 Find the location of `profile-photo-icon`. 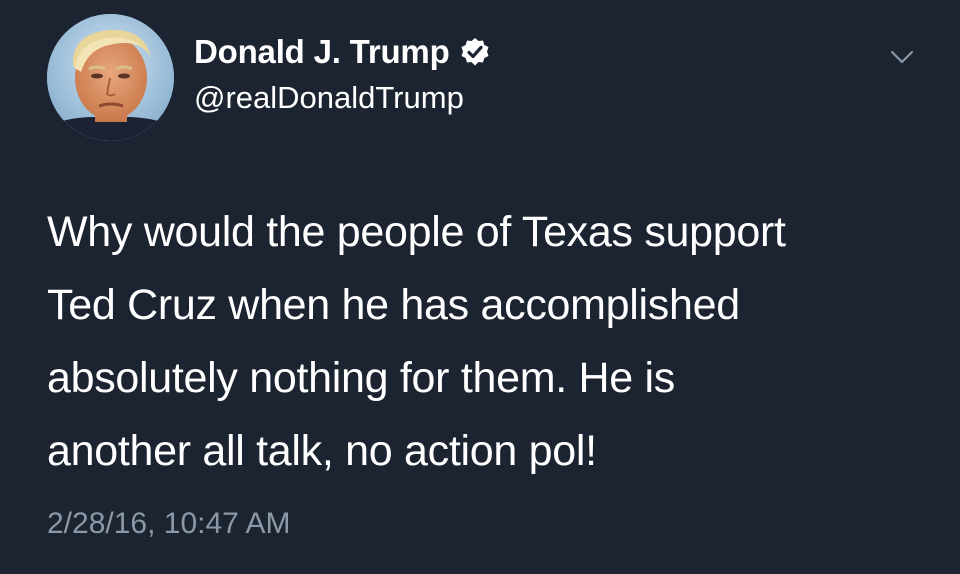

profile-photo-icon is located at coordinates (110, 77).